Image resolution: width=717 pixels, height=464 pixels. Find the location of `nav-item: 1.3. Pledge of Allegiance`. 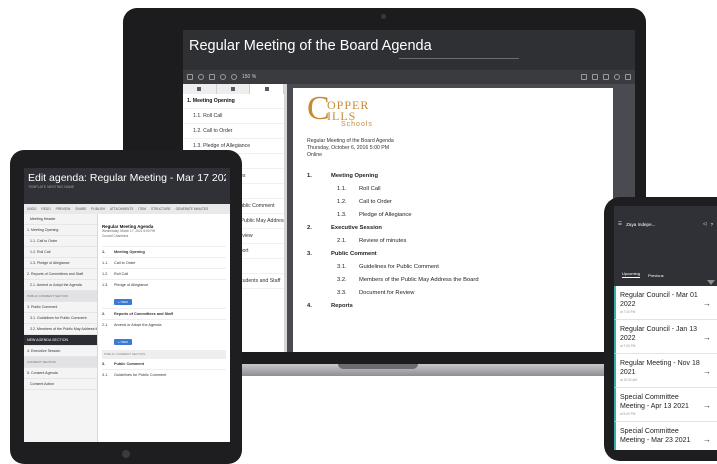

nav-item: 1.3. Pledge of Allegiance is located at coordinates (60, 263).